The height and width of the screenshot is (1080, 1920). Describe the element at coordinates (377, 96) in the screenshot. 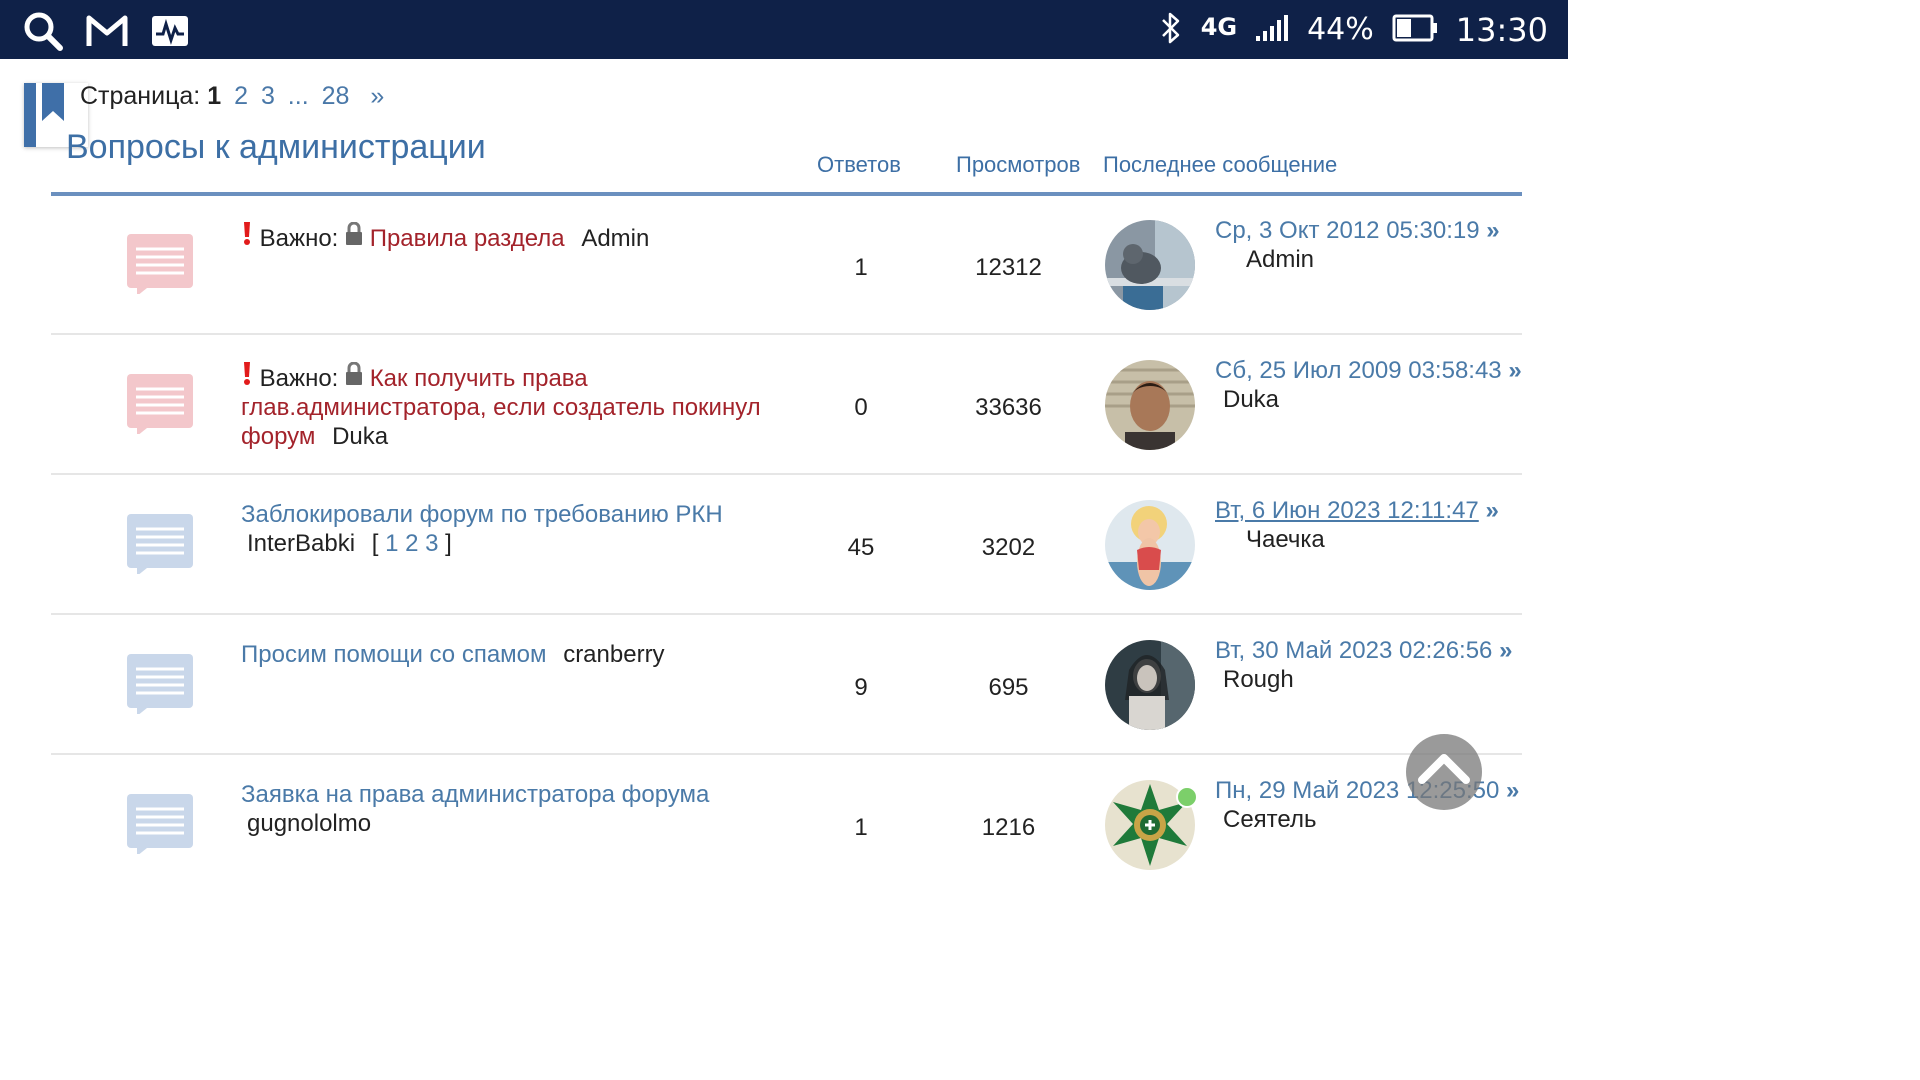

I see `next-page-link: »` at that location.